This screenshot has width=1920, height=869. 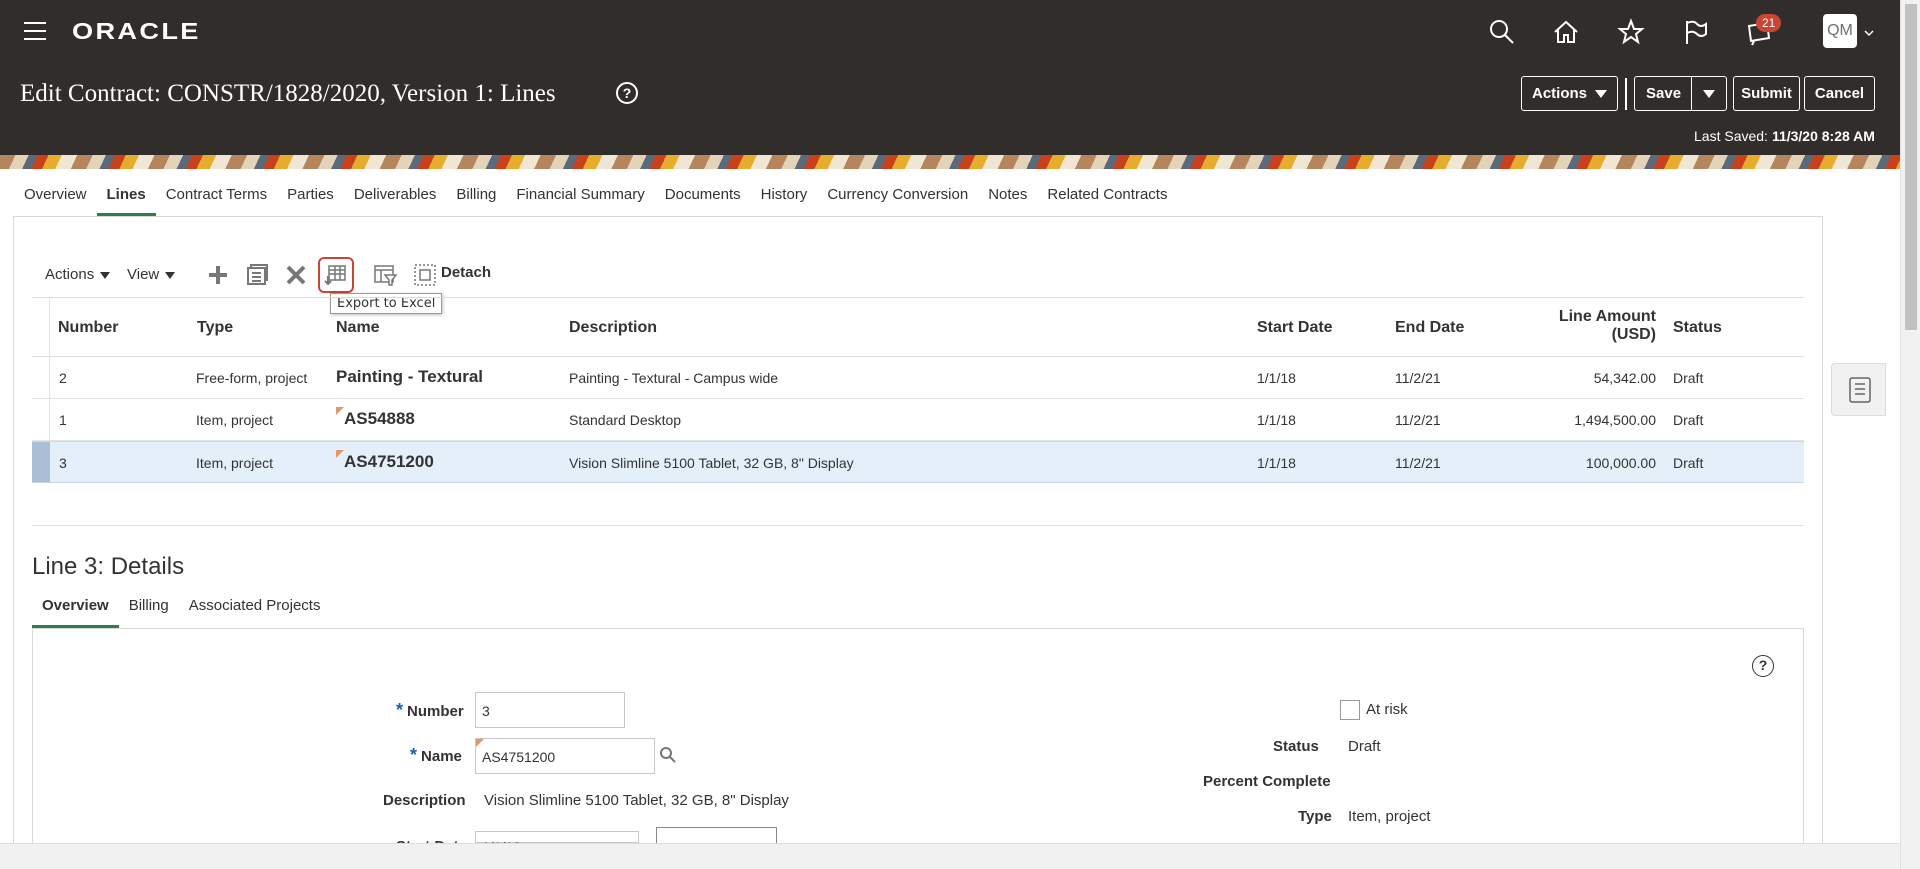 What do you see at coordinates (385, 275) in the screenshot?
I see `filter-icon` at bounding box center [385, 275].